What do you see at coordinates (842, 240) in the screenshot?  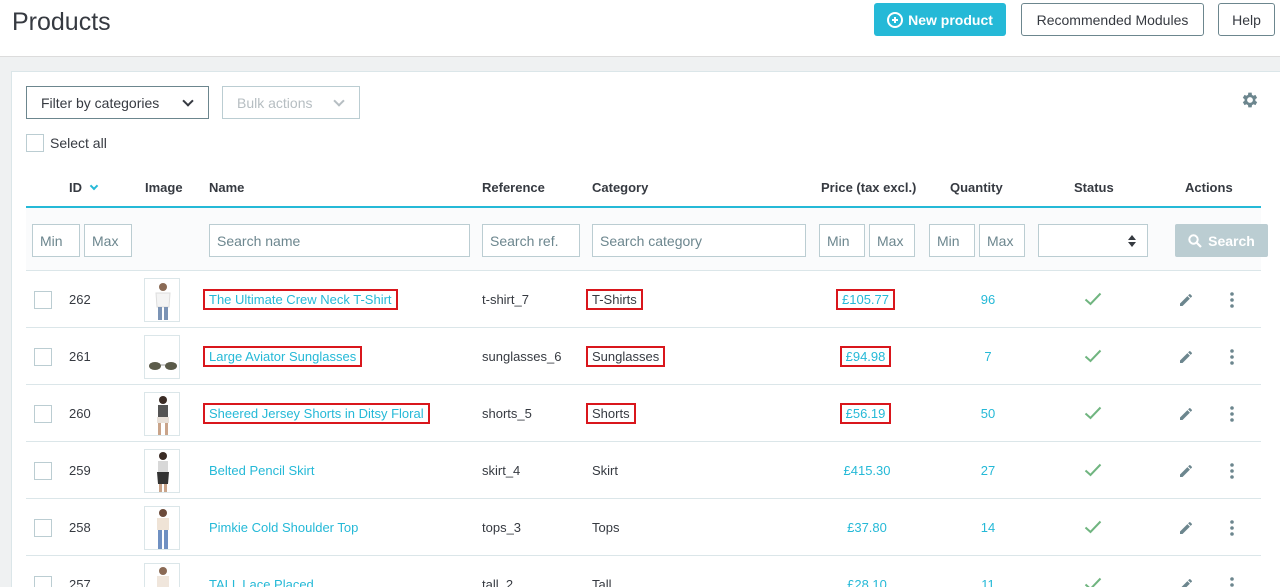 I see `price-min-input` at bounding box center [842, 240].